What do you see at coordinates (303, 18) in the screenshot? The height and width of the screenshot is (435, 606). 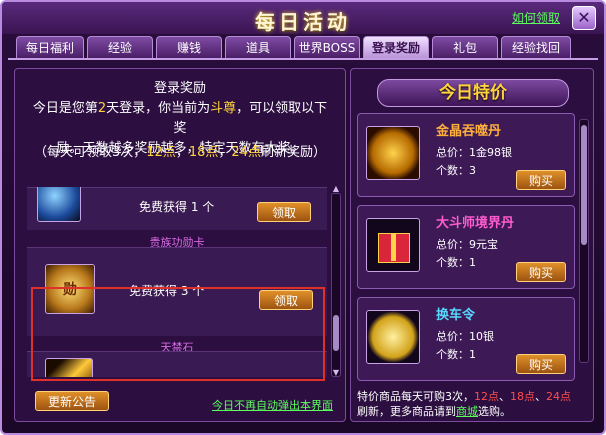 I see `title-bar: 每日活动 如何领取 ✕` at bounding box center [303, 18].